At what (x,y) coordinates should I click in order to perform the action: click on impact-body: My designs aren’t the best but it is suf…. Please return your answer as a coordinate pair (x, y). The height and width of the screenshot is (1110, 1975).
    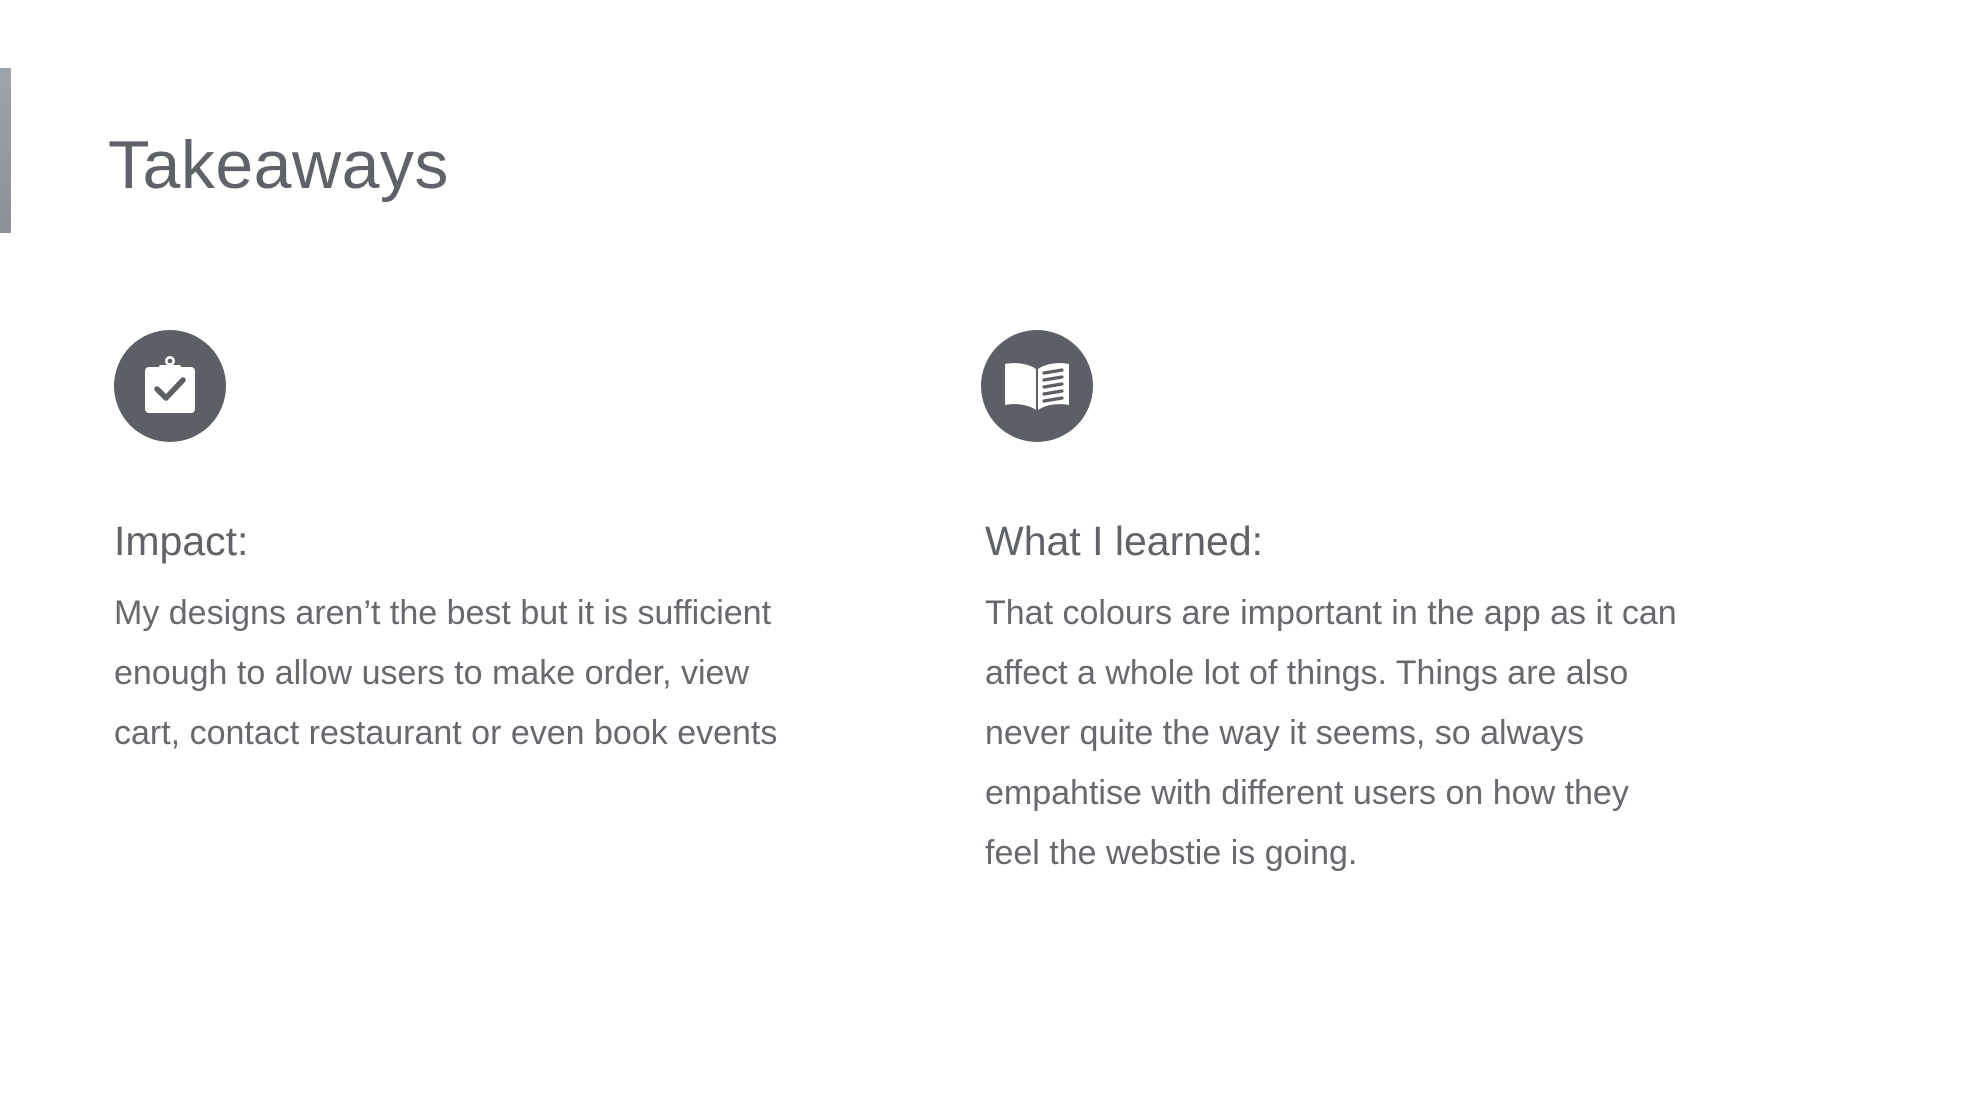
    Looking at the image, I should click on (446, 673).